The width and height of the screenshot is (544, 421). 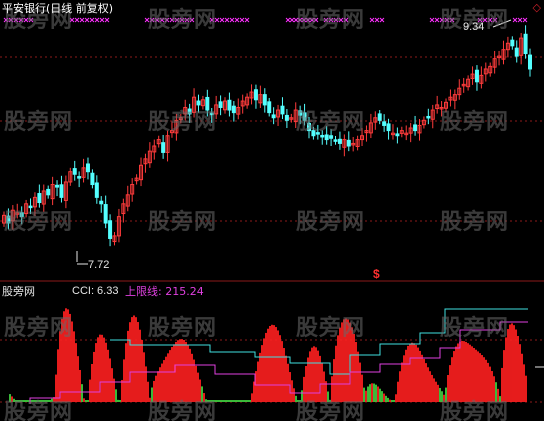 What do you see at coordinates (18, 291) in the screenshot?
I see `indicator-name: 股旁网` at bounding box center [18, 291].